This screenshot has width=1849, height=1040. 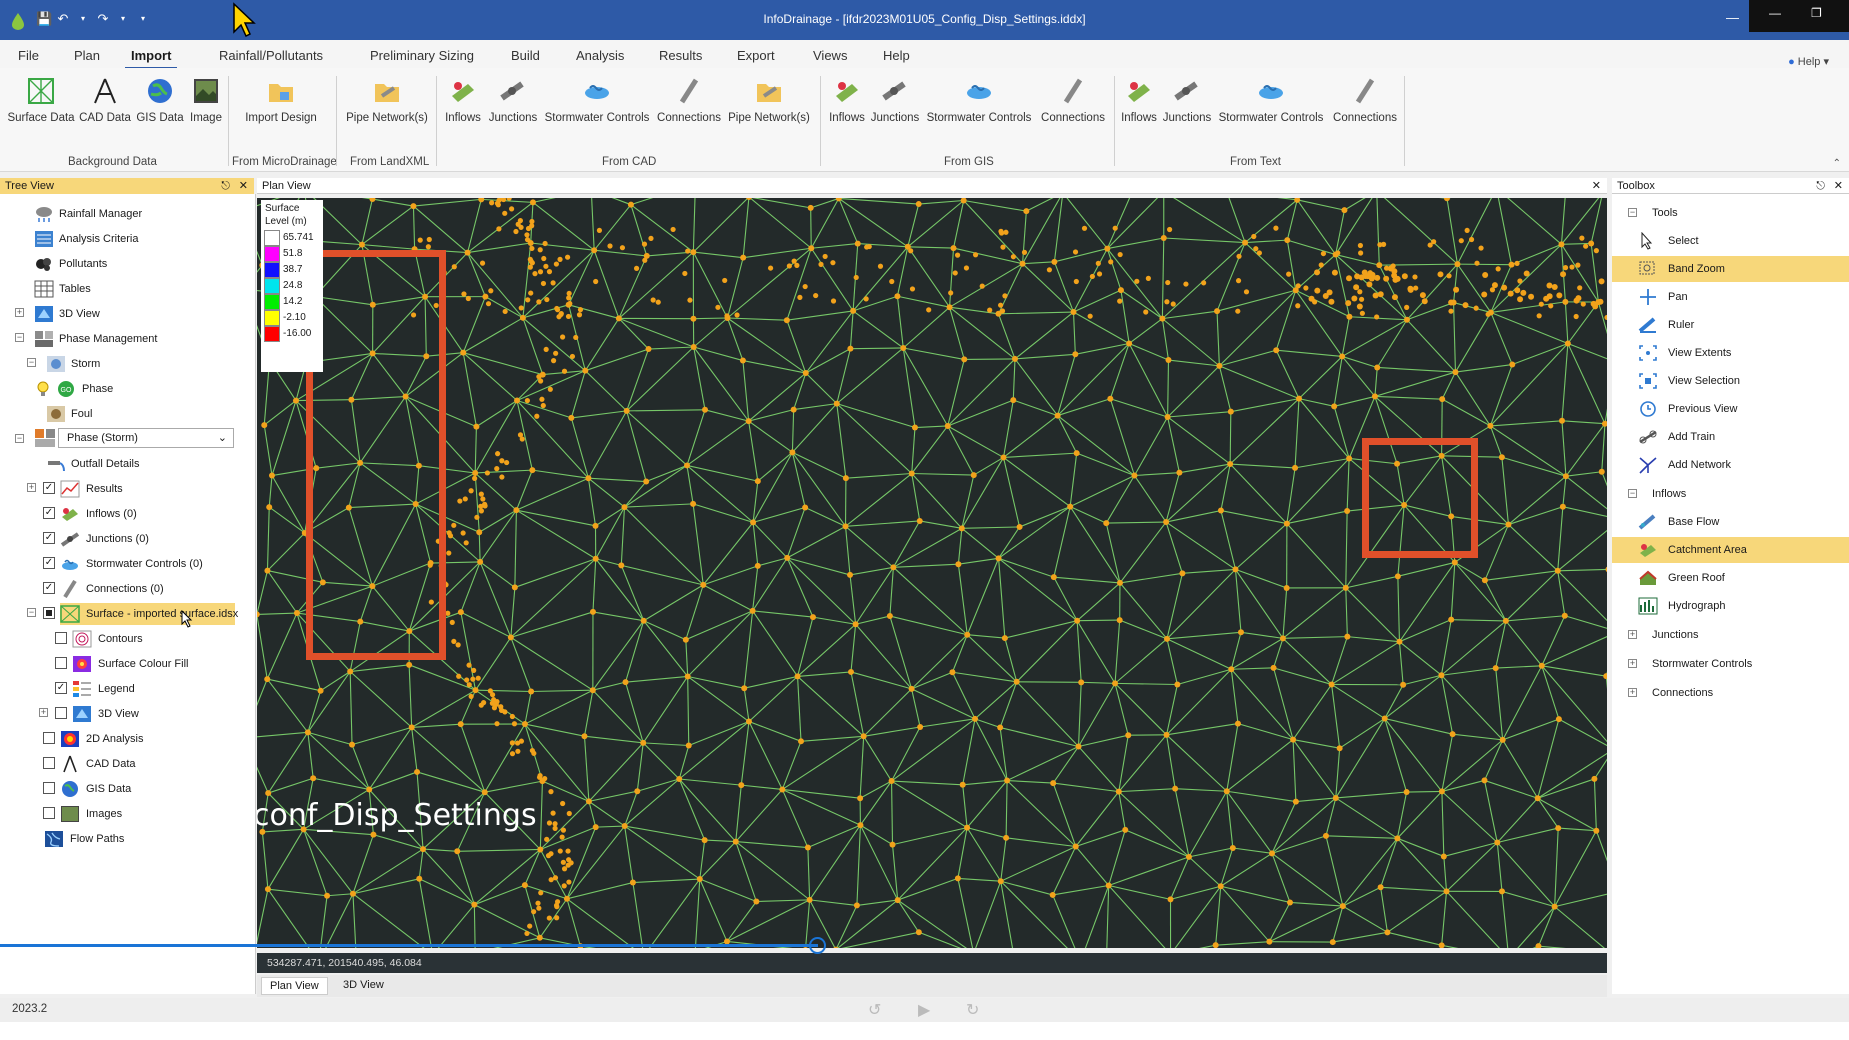 I want to click on tool-hydrograph: Hydrograph, so click(x=1730, y=606).